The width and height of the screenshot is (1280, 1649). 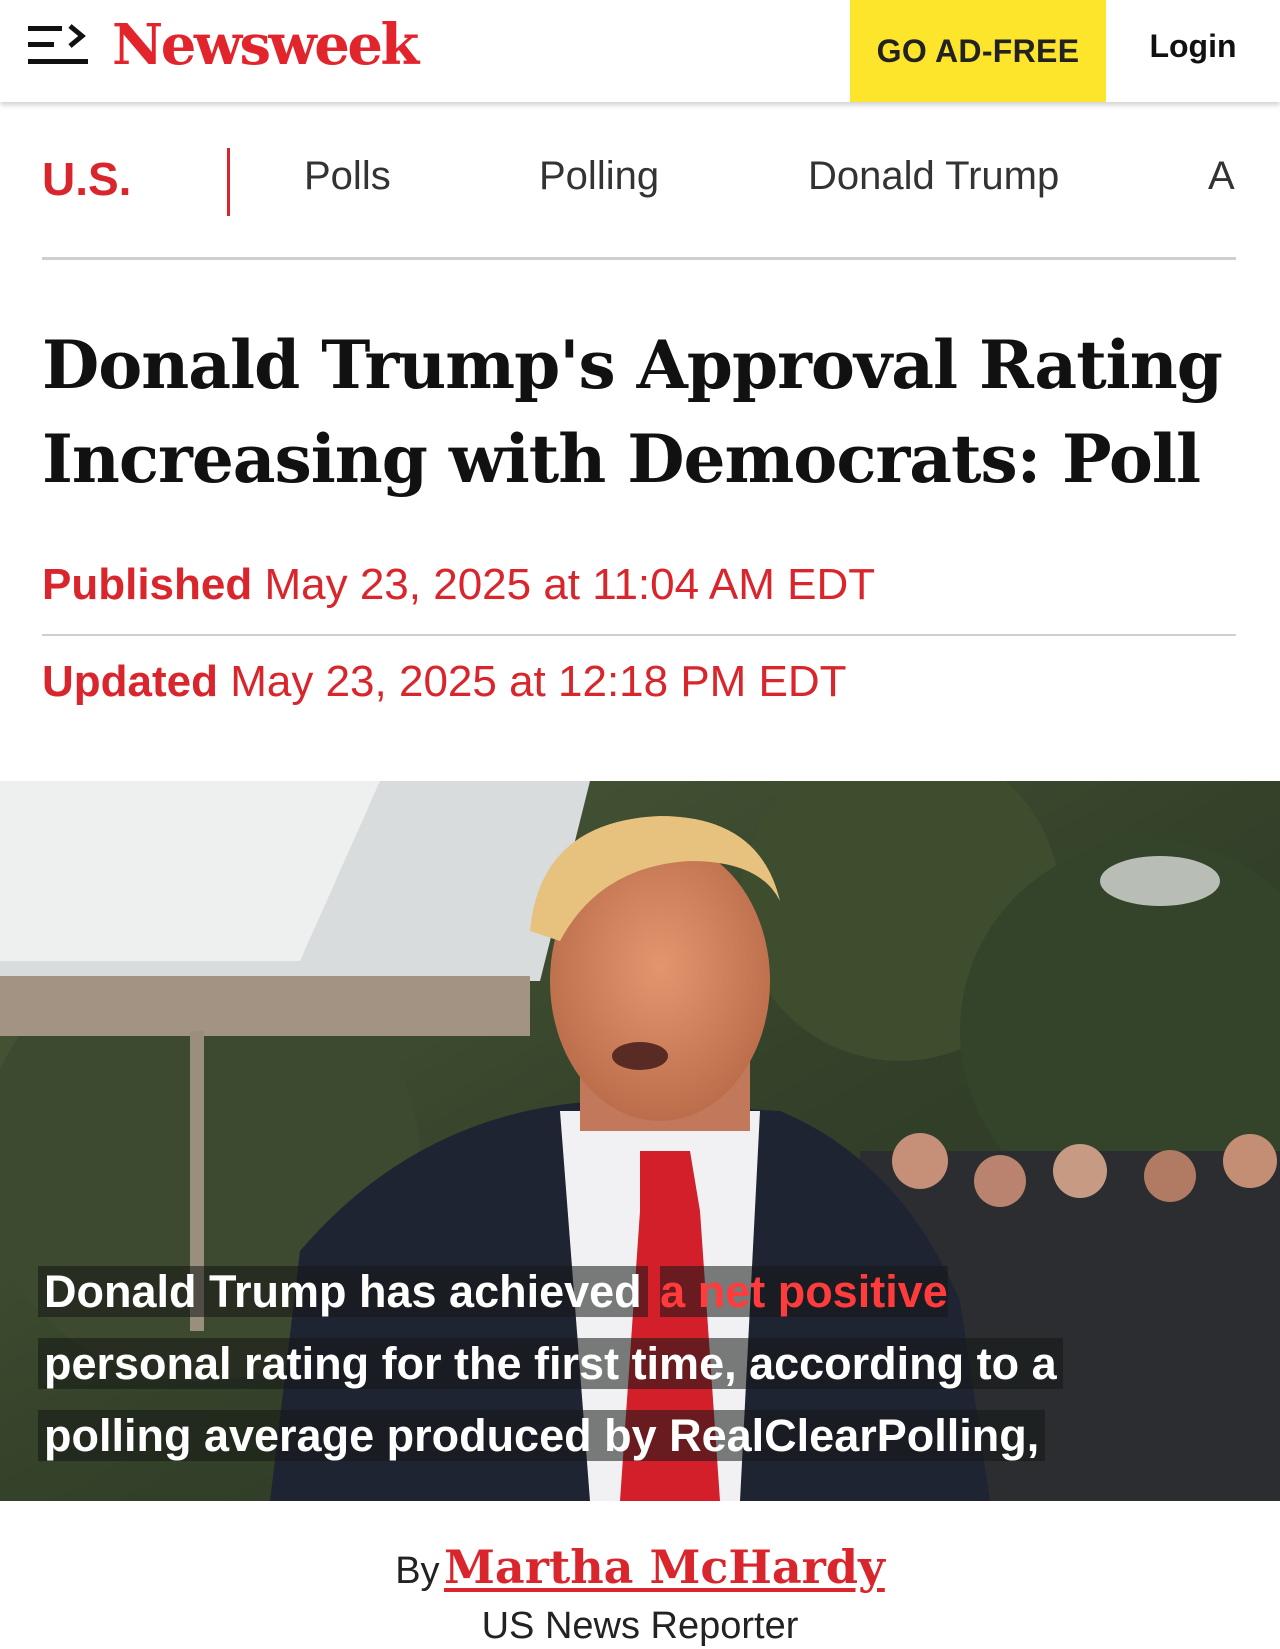 I want to click on author-role: US News Reporter, so click(x=640, y=1626).